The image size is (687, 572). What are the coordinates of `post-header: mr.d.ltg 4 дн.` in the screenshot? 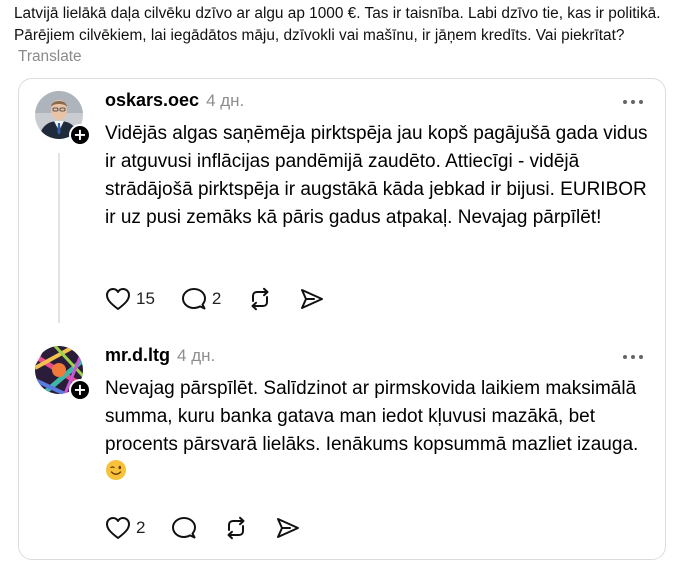 It's located at (160, 357).